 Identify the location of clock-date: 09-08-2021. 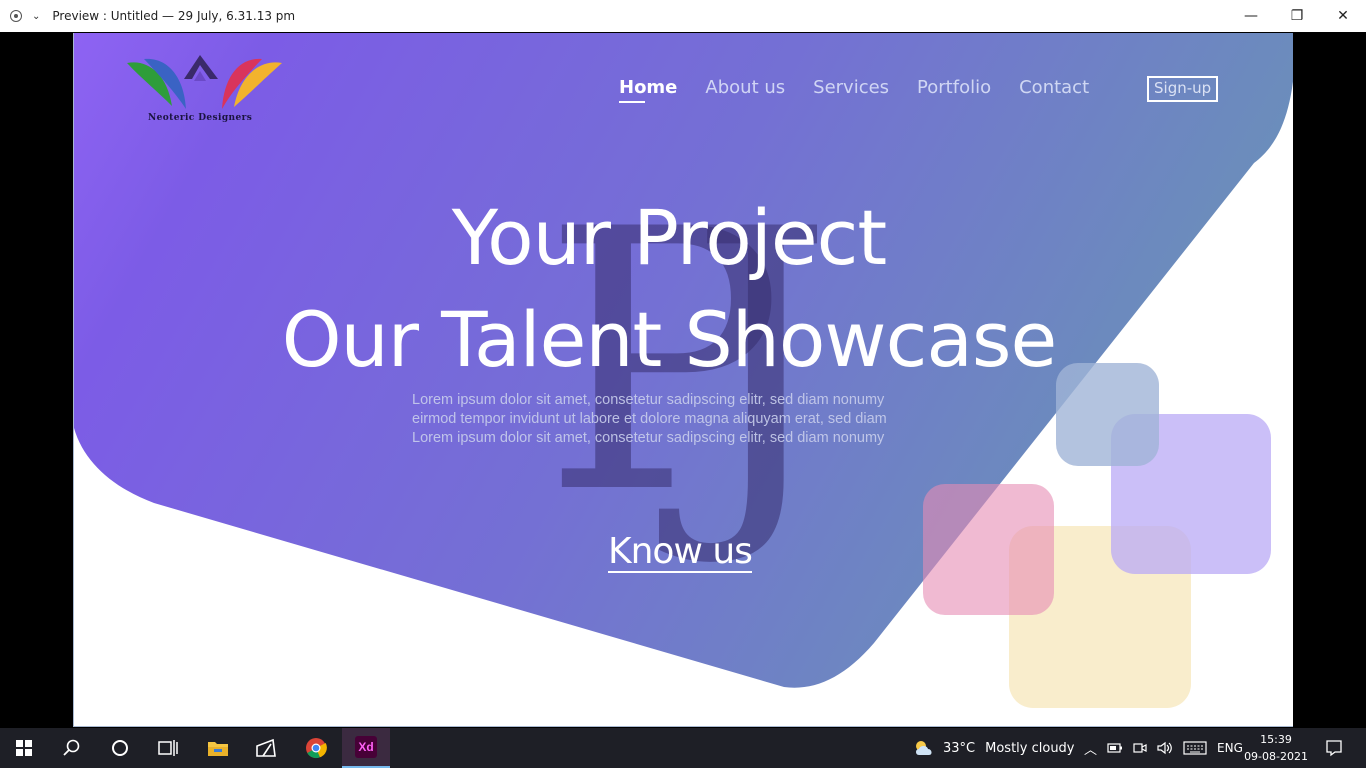
(1276, 756).